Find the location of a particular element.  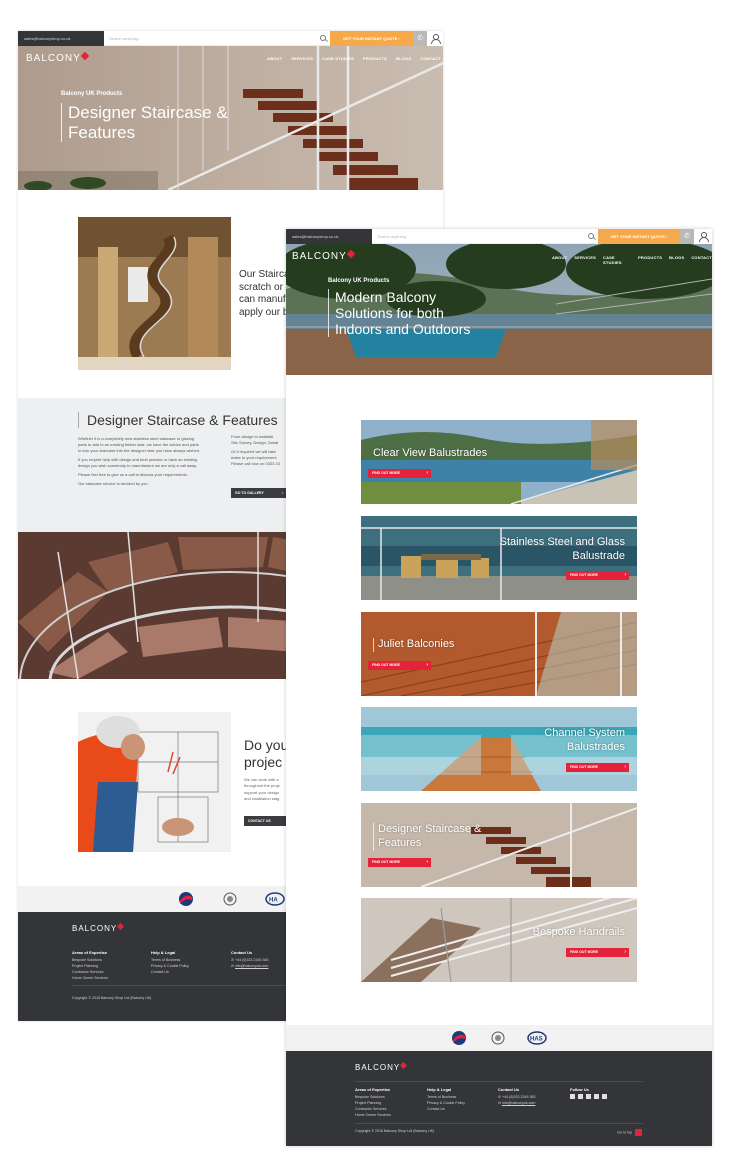

copy-line: and installation stag is located at coordinates (262, 799).